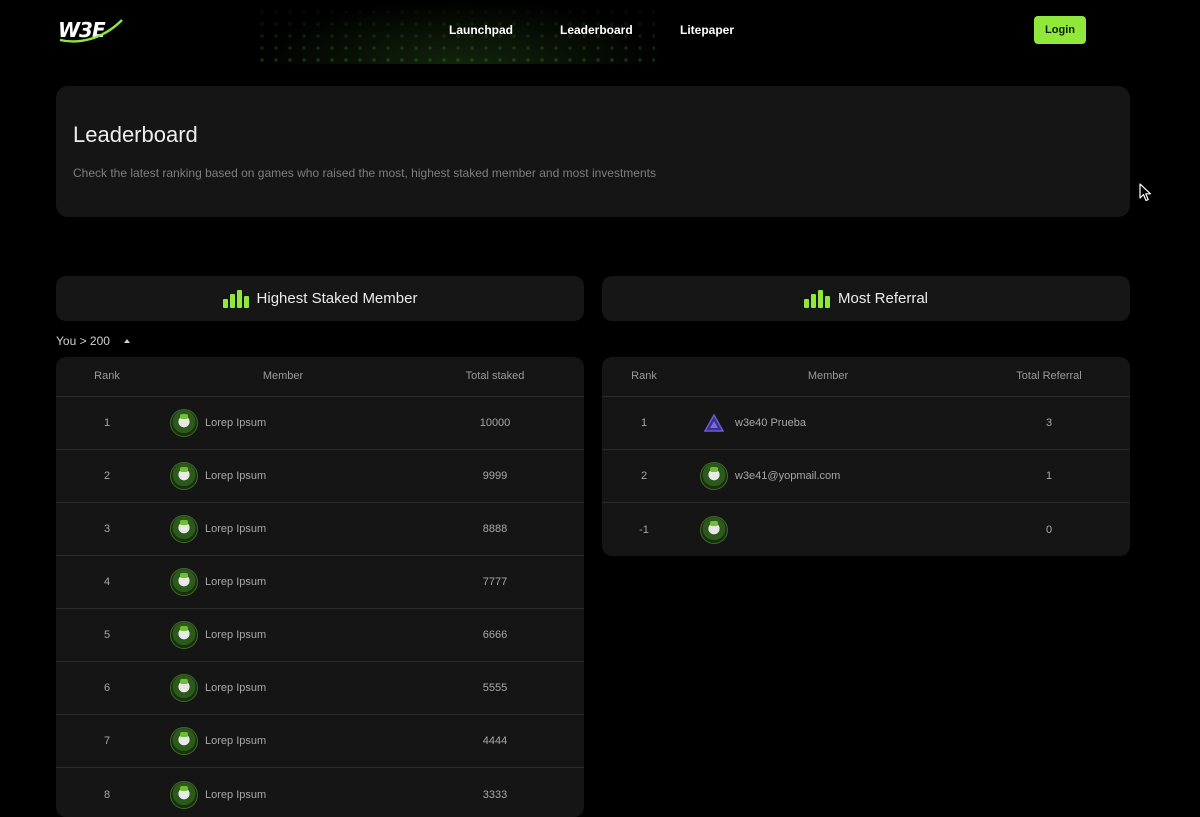 The height and width of the screenshot is (817, 1200). I want to click on member-name: w3e41@yopmail.com, so click(788, 476).